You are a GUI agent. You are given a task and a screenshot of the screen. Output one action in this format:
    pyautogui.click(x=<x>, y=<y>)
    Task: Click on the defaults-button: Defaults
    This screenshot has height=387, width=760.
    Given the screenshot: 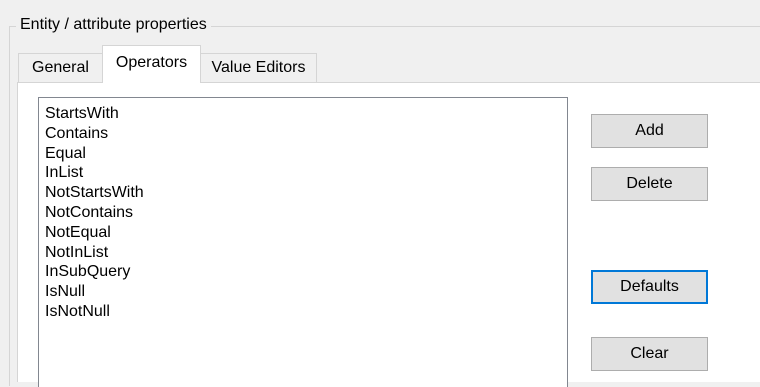 What is the action you would take?
    pyautogui.click(x=649, y=287)
    